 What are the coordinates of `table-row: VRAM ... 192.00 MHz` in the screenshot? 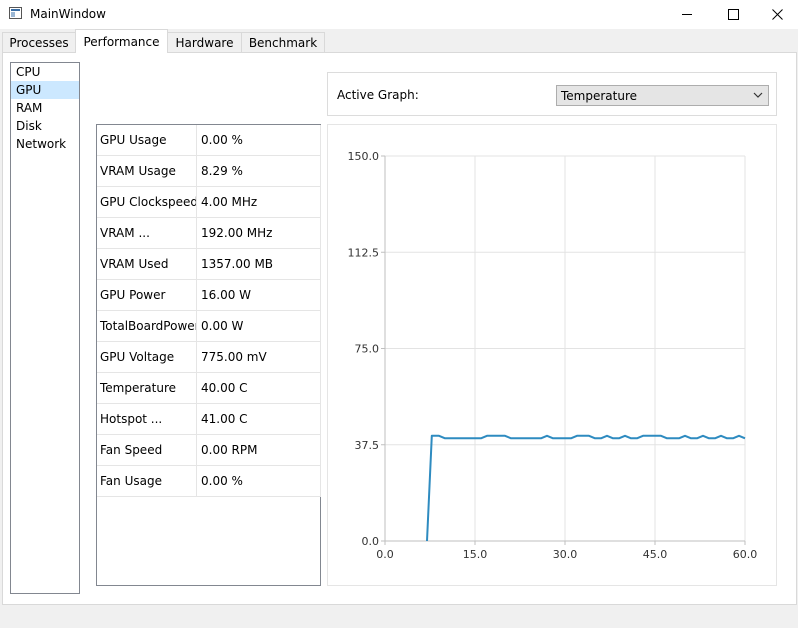 It's located at (208, 233).